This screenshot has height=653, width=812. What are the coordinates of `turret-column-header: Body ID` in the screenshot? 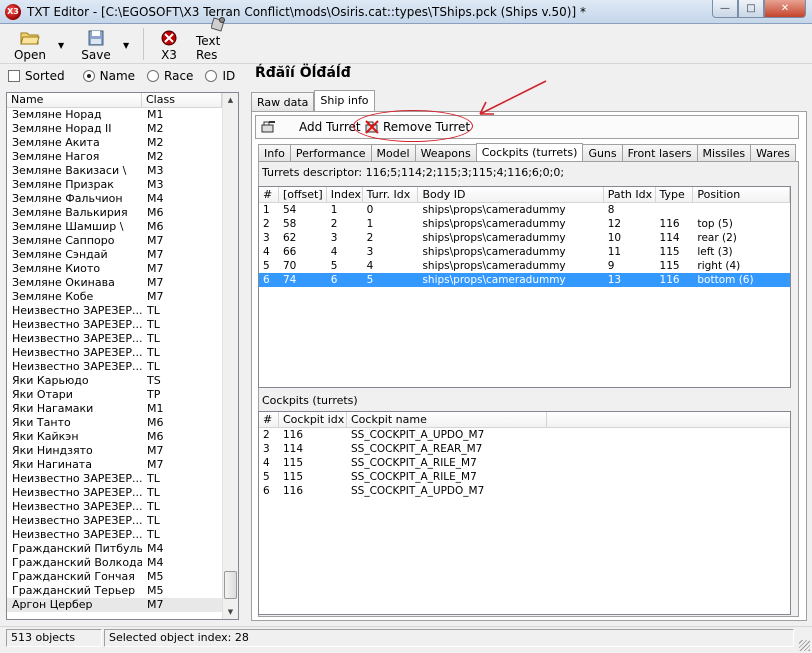 It's located at (511, 194).